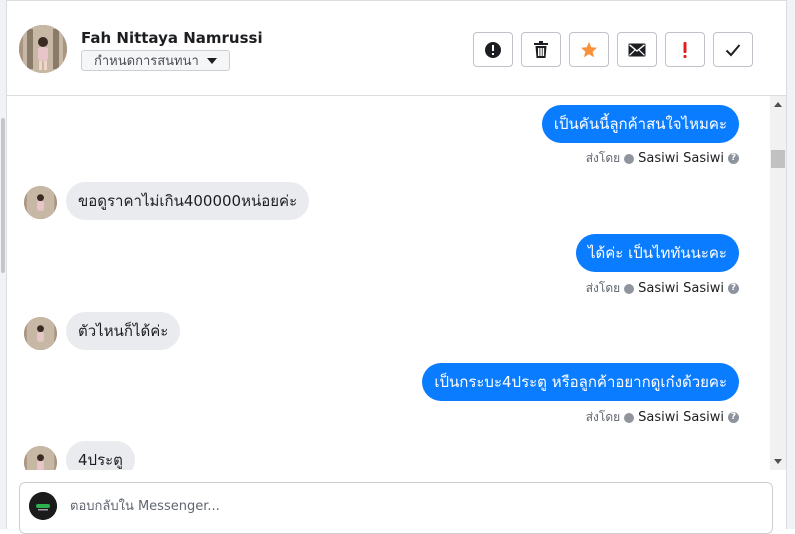  Describe the element at coordinates (172, 38) in the screenshot. I see `contact-name: Fah Nittaya Namrussi` at that location.